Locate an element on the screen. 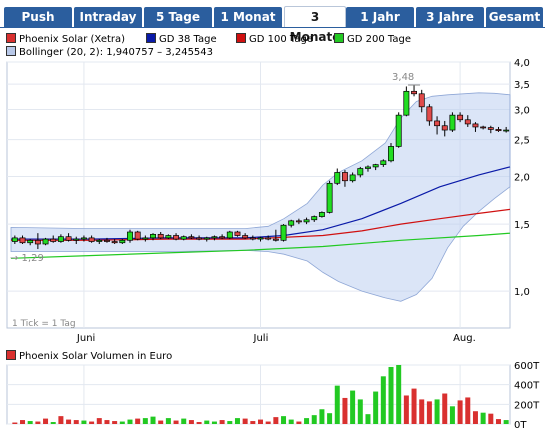 The height and width of the screenshot is (434, 545). price-y-tick-label: 3,0 is located at coordinates (522, 111).